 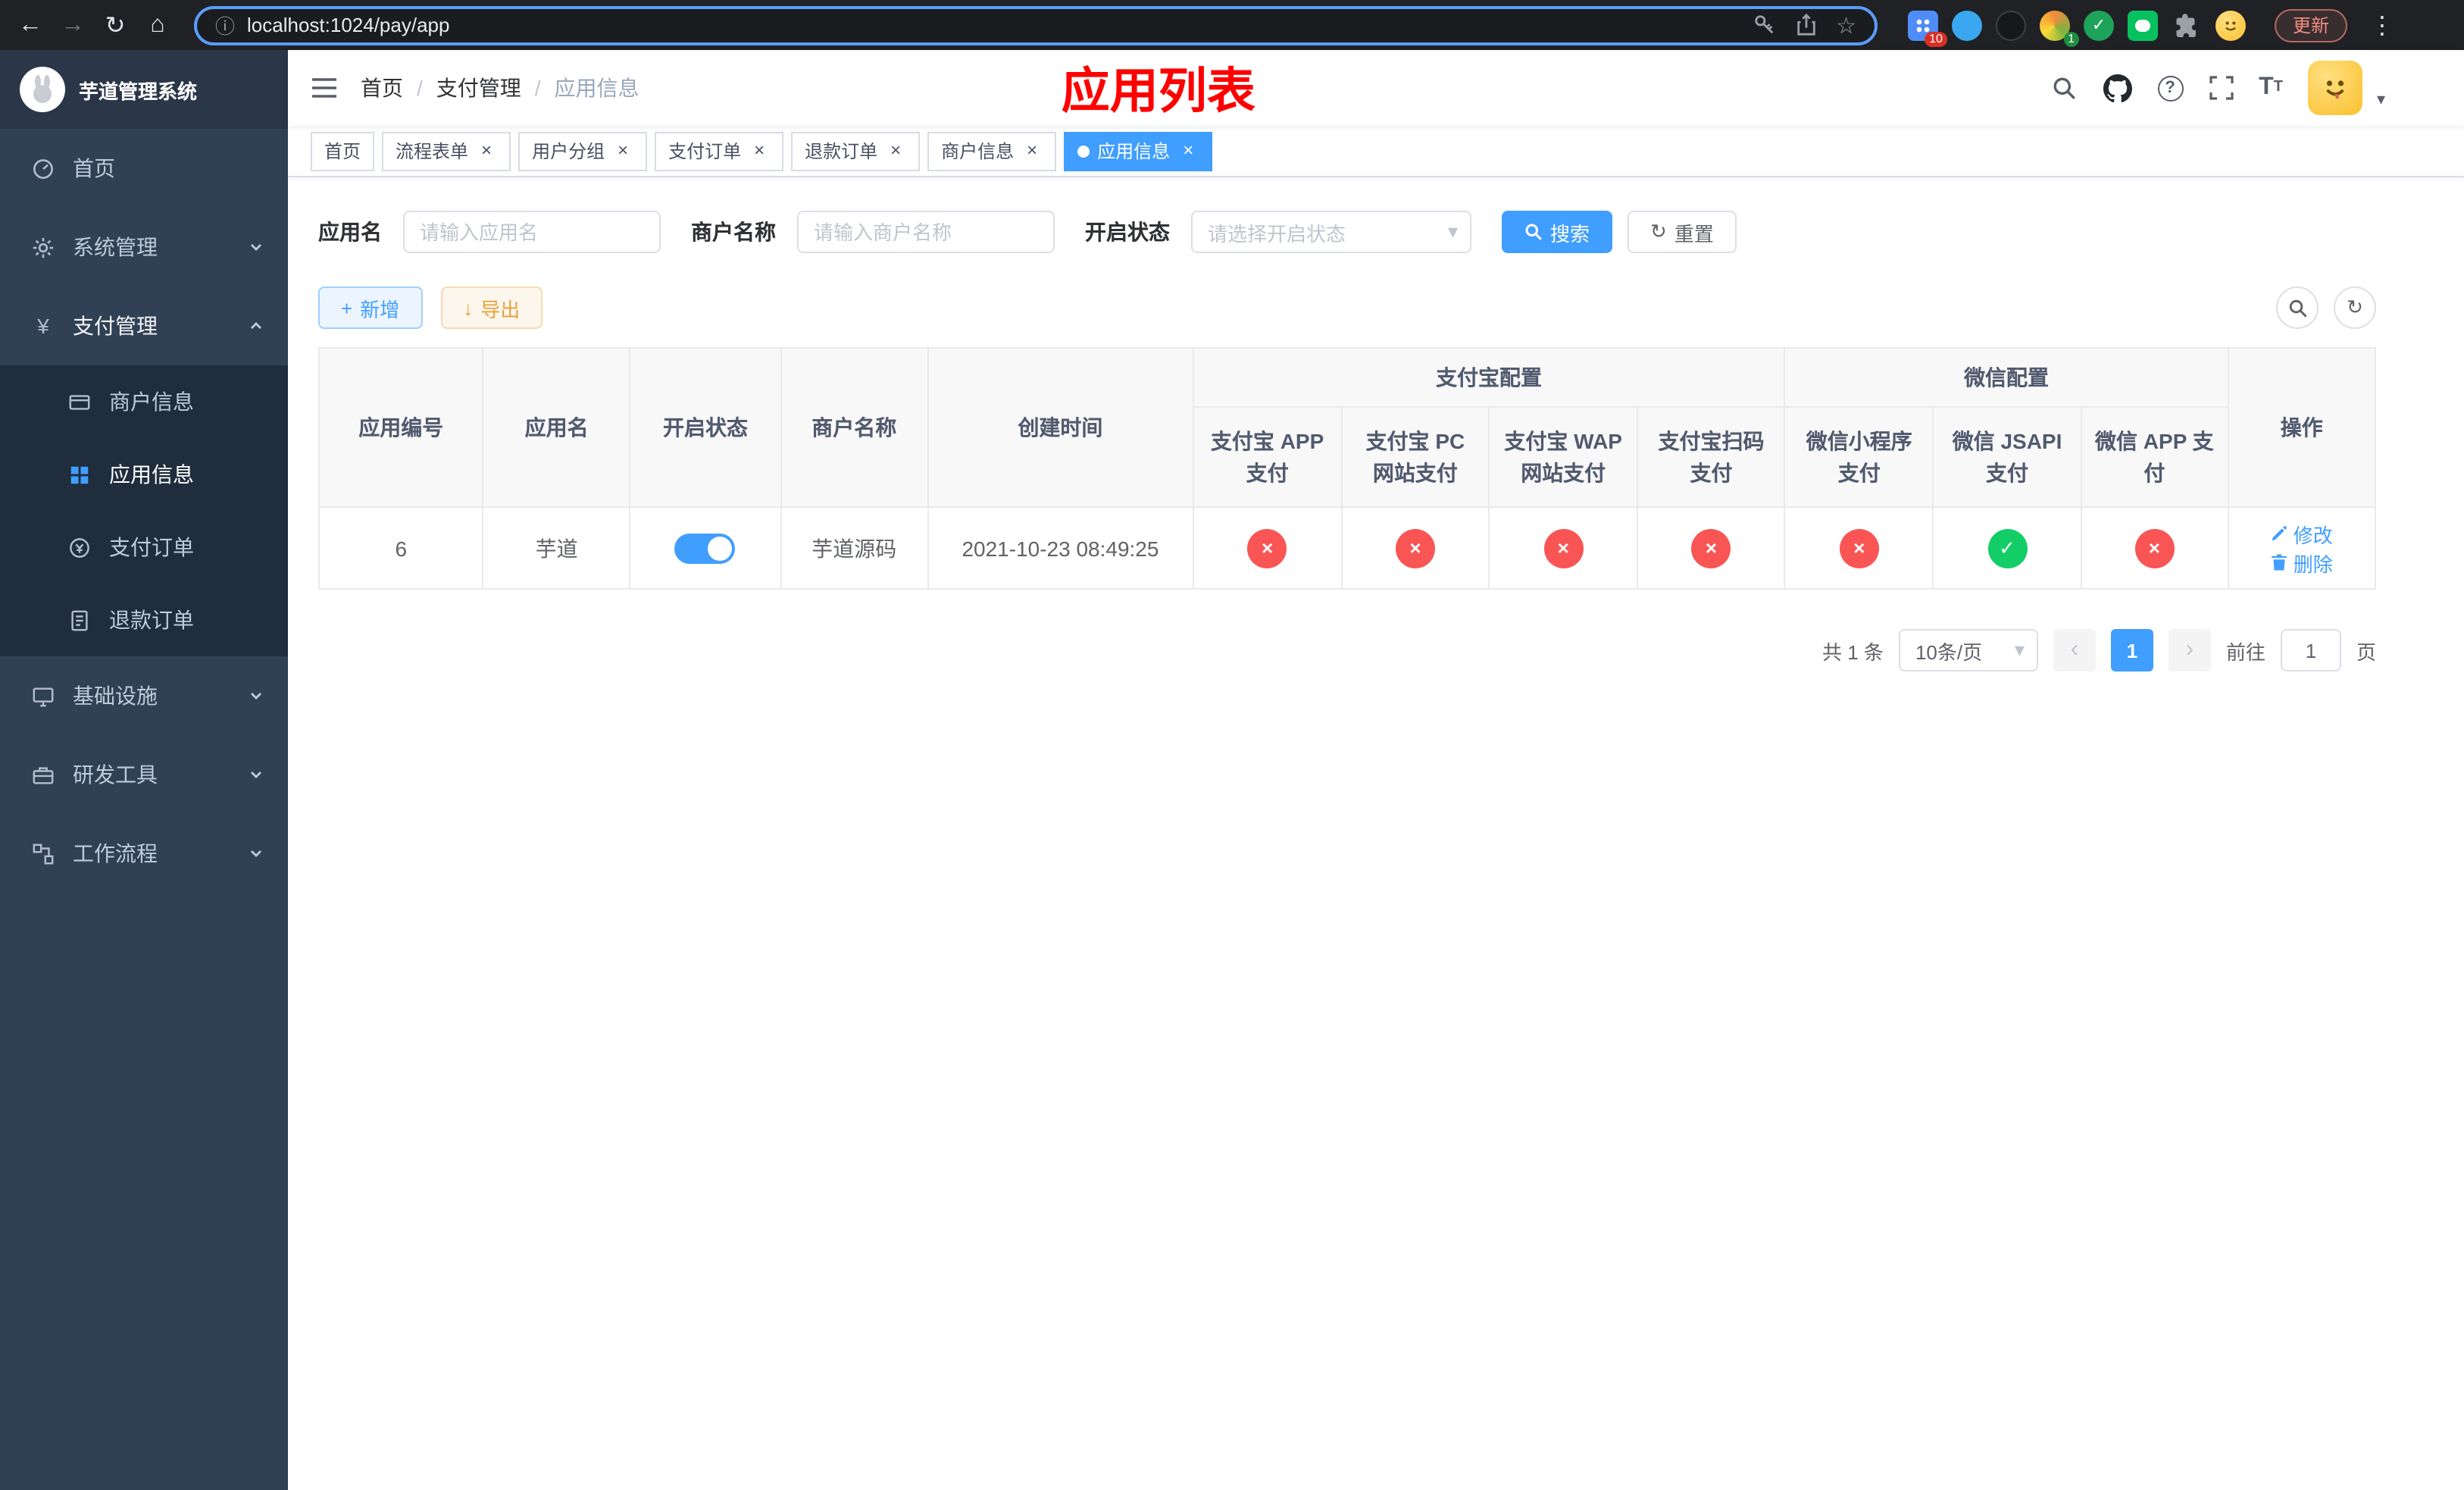 I want to click on edit-link: 修改, so click(x=2302, y=533).